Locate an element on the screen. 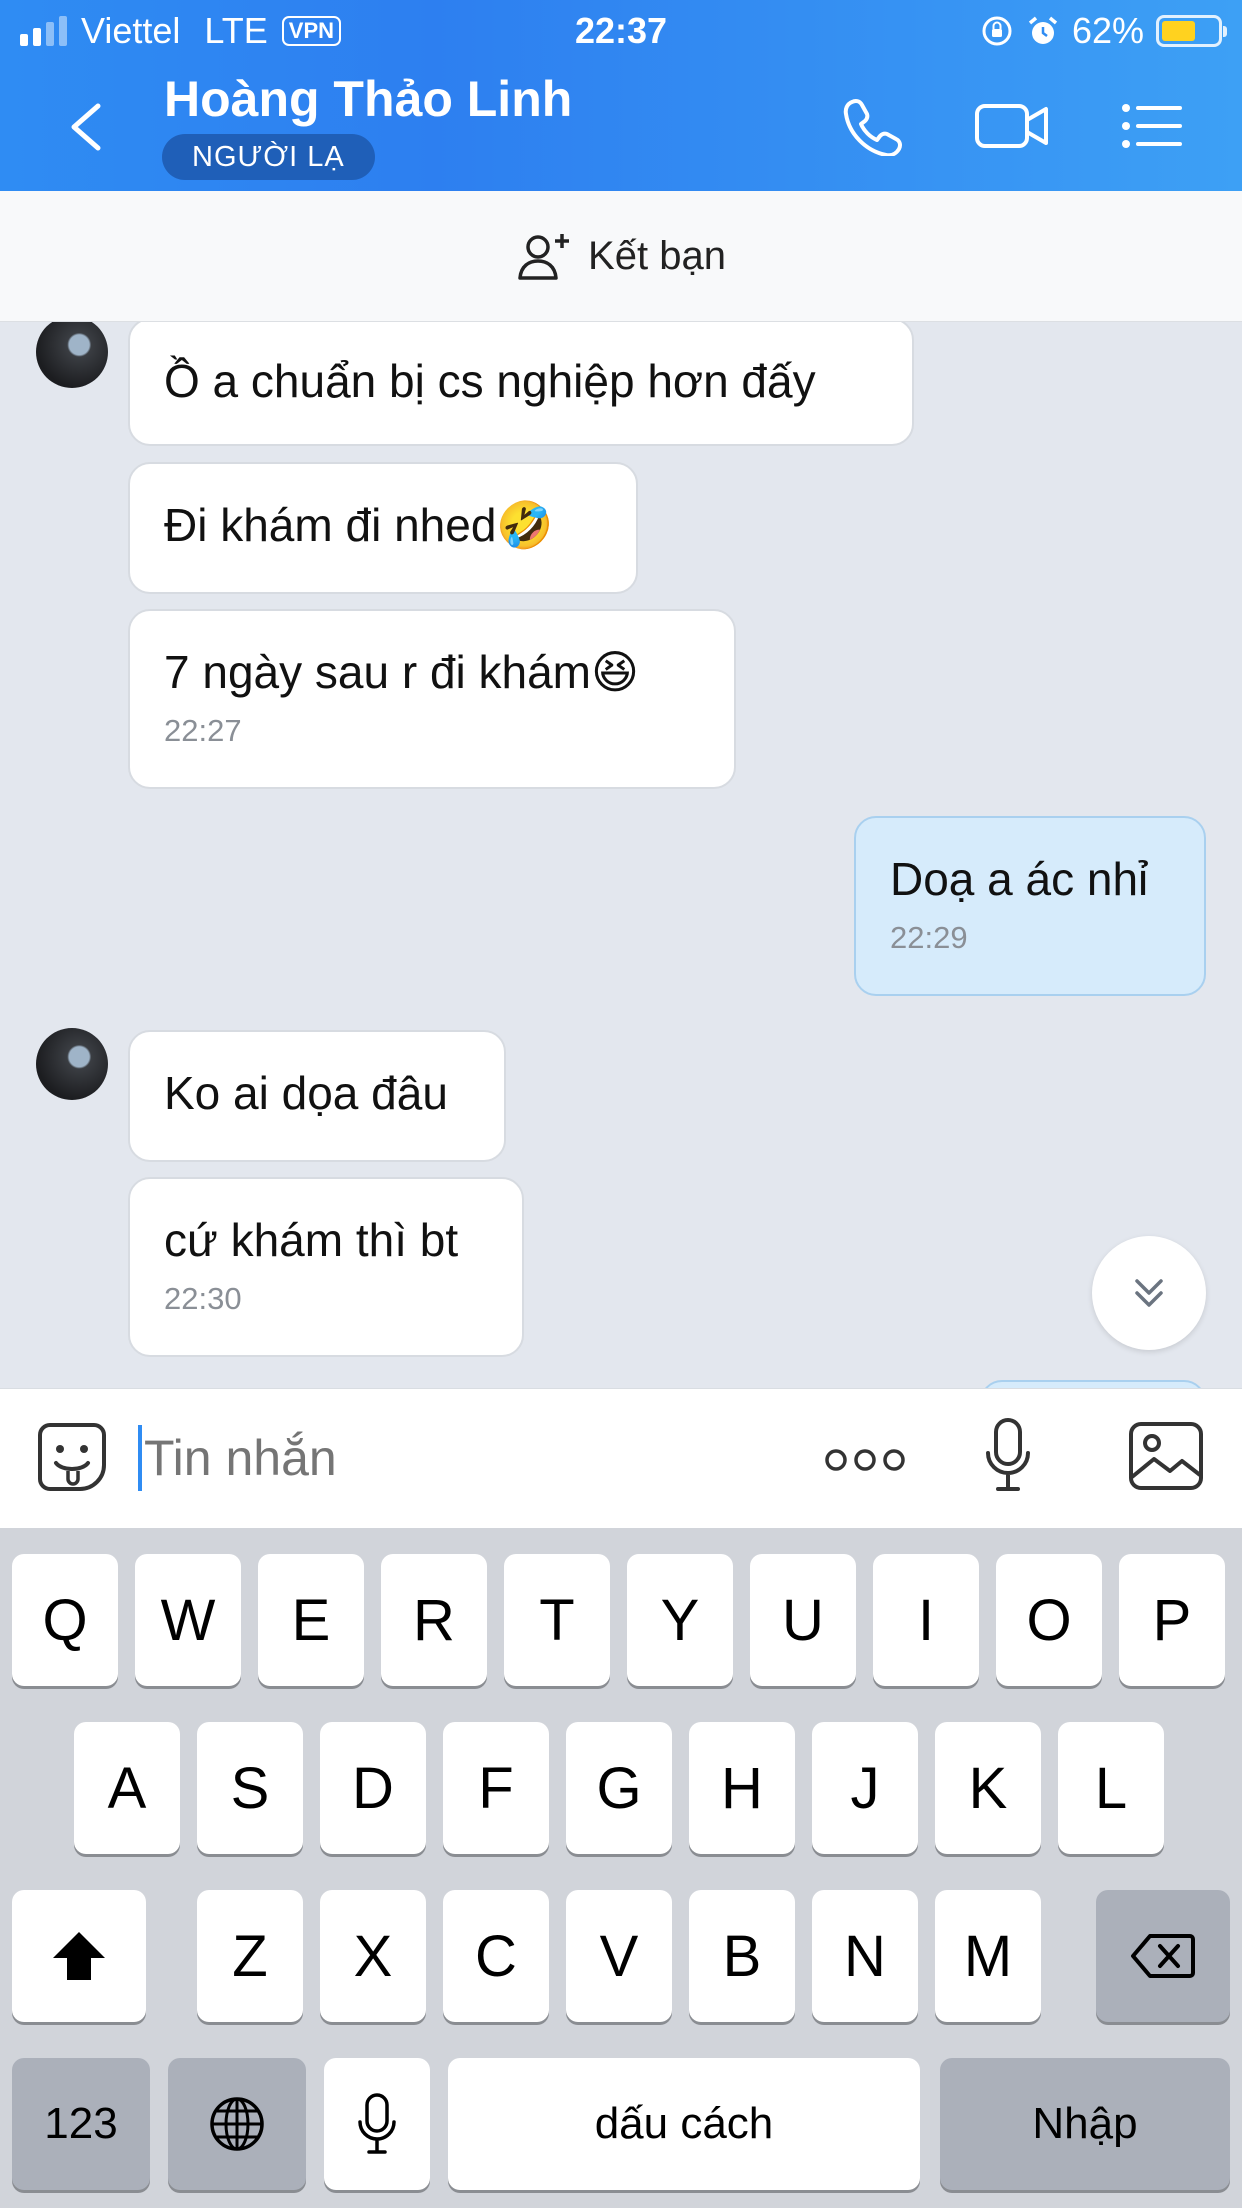 The image size is (1242, 2208). message-bubble: 7 ngày sau r đi khám😆 22:27 is located at coordinates (432, 699).